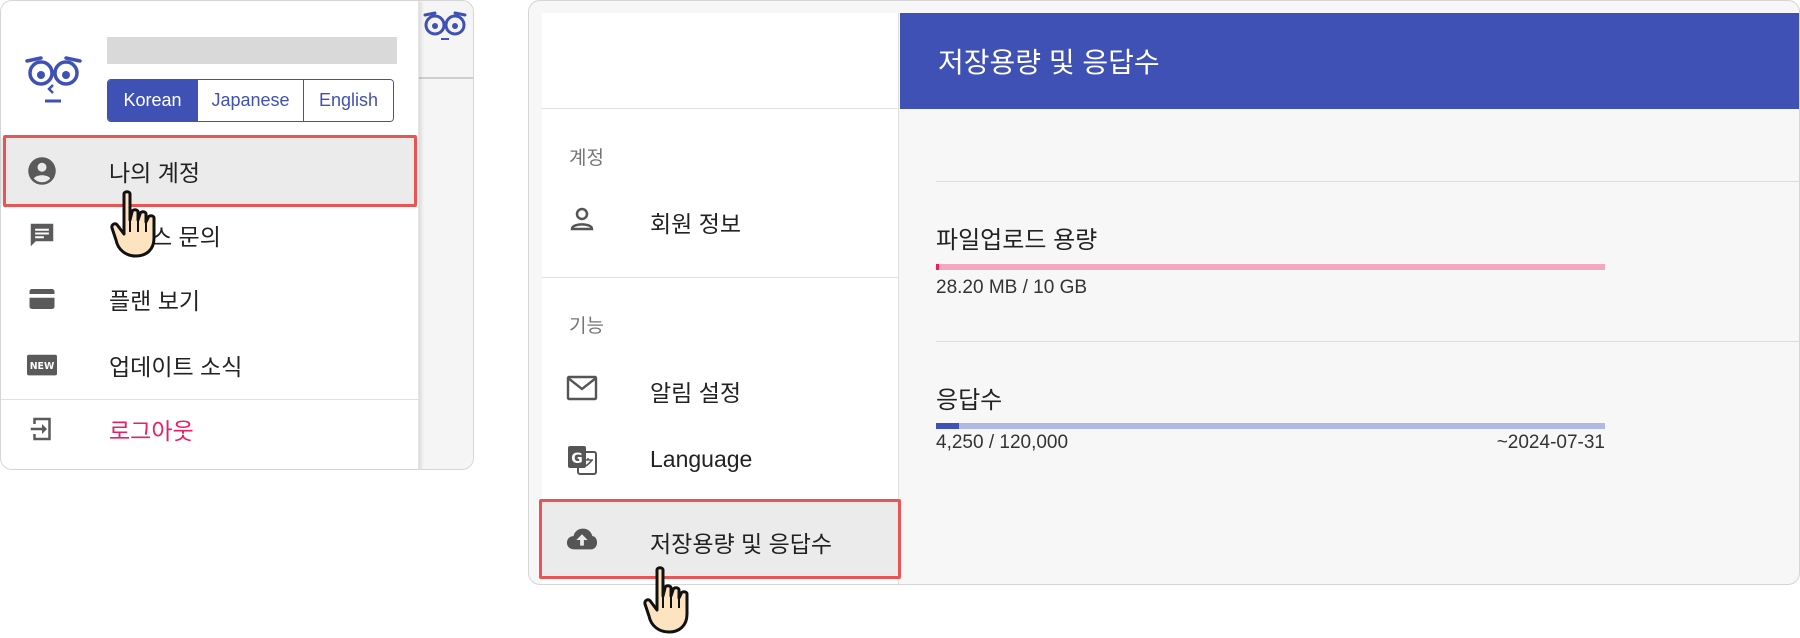 The width and height of the screenshot is (1800, 638). I want to click on menu-item-label: 로그아웃, so click(151, 431).